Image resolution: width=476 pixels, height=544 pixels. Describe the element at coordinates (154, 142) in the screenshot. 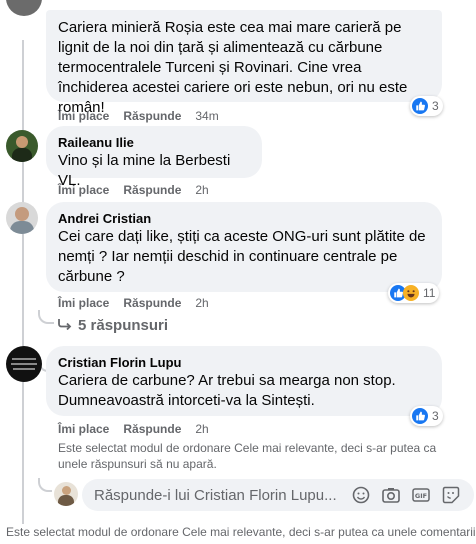

I see `comment-author: Raileanu Ilie` at that location.